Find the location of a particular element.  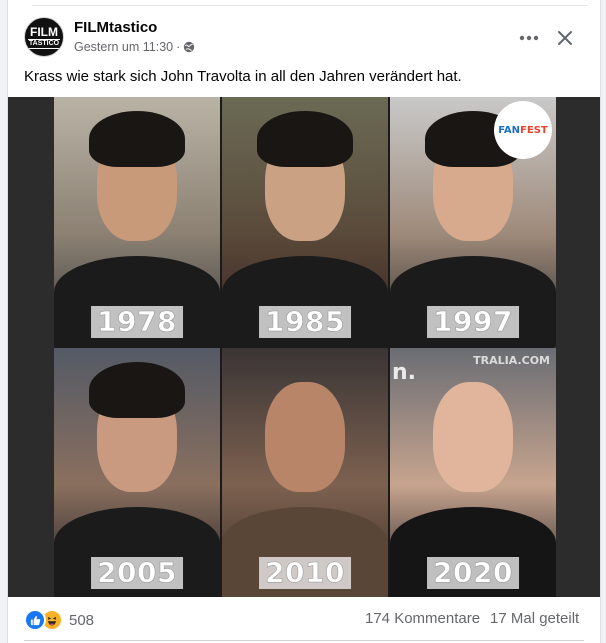

page-name-link: FILMtastico is located at coordinates (115, 27).